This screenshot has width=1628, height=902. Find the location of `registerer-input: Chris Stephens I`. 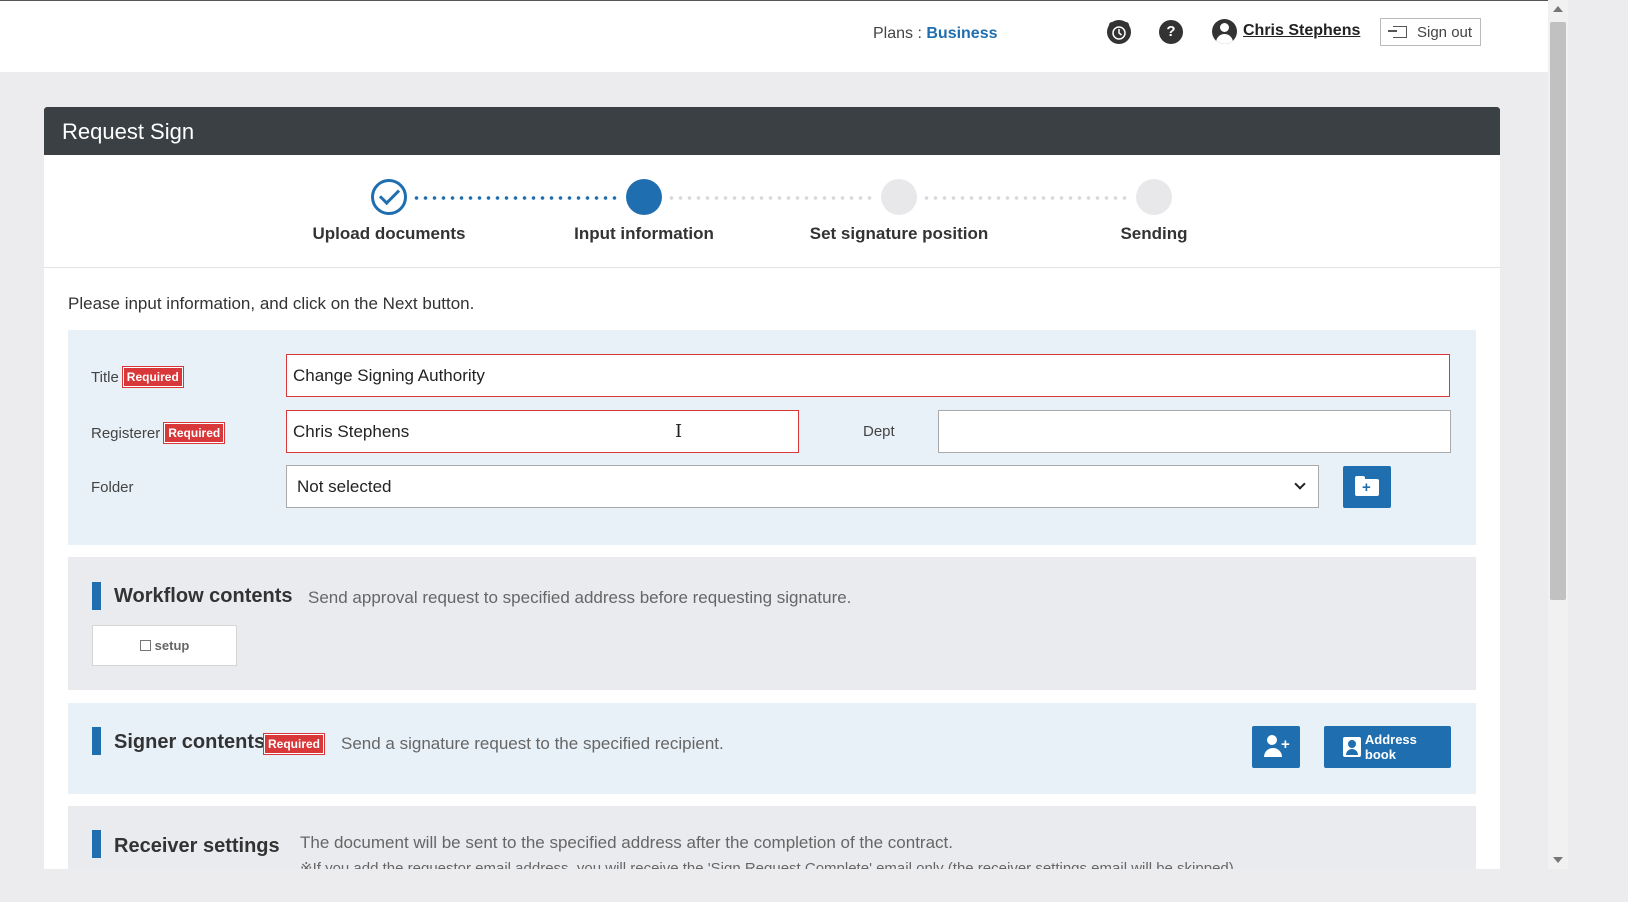

registerer-input: Chris Stephens I is located at coordinates (542, 431).